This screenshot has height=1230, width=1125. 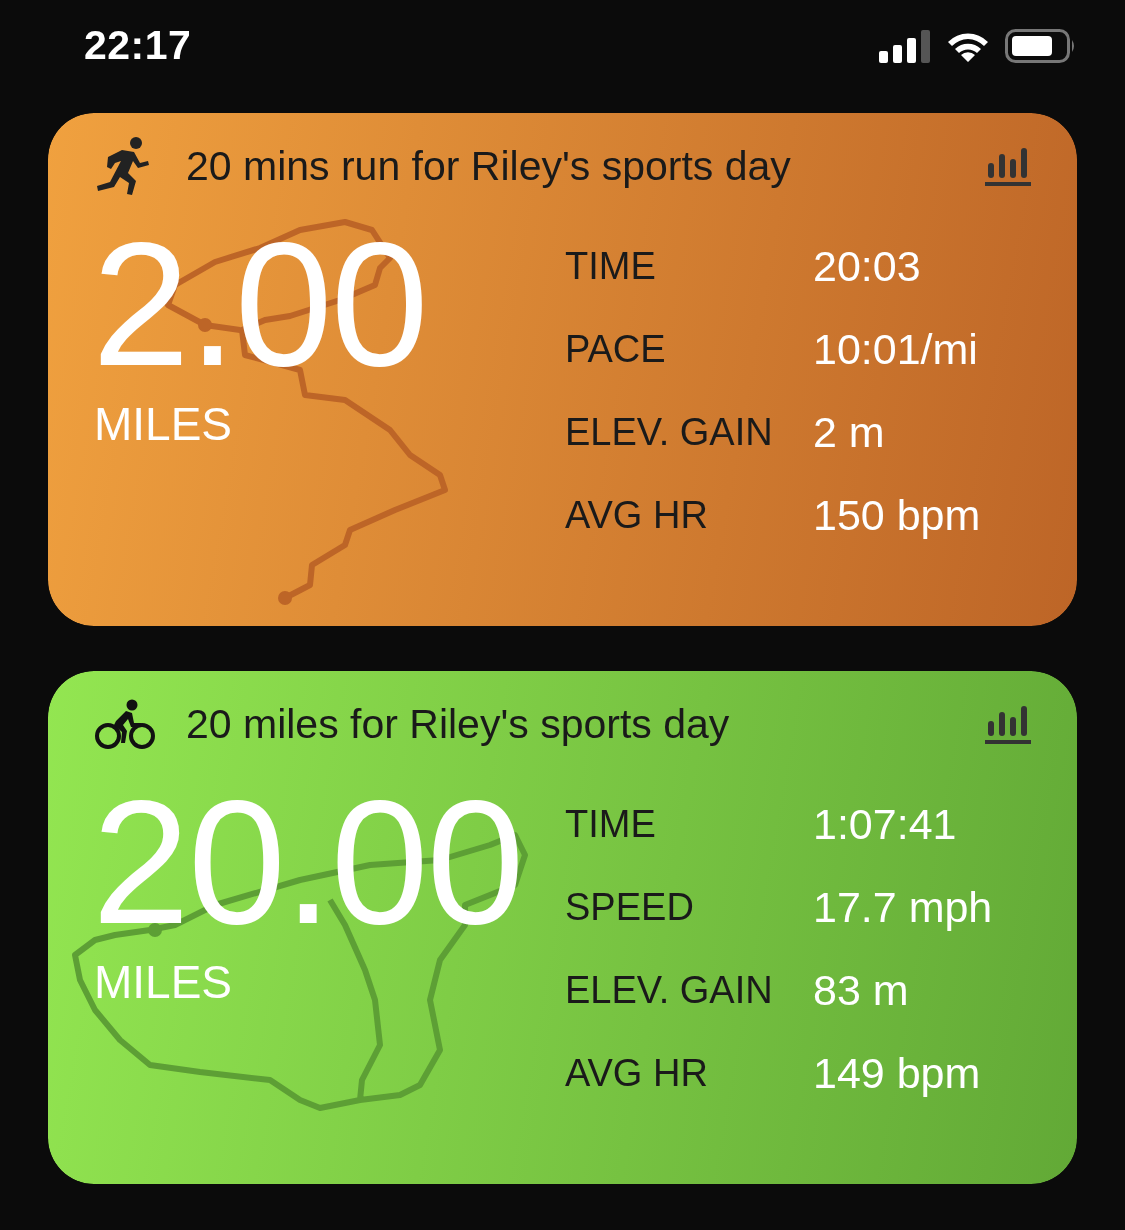 What do you see at coordinates (489, 166) in the screenshot?
I see `workout-title: 20 mins run for Riley's sports day` at bounding box center [489, 166].